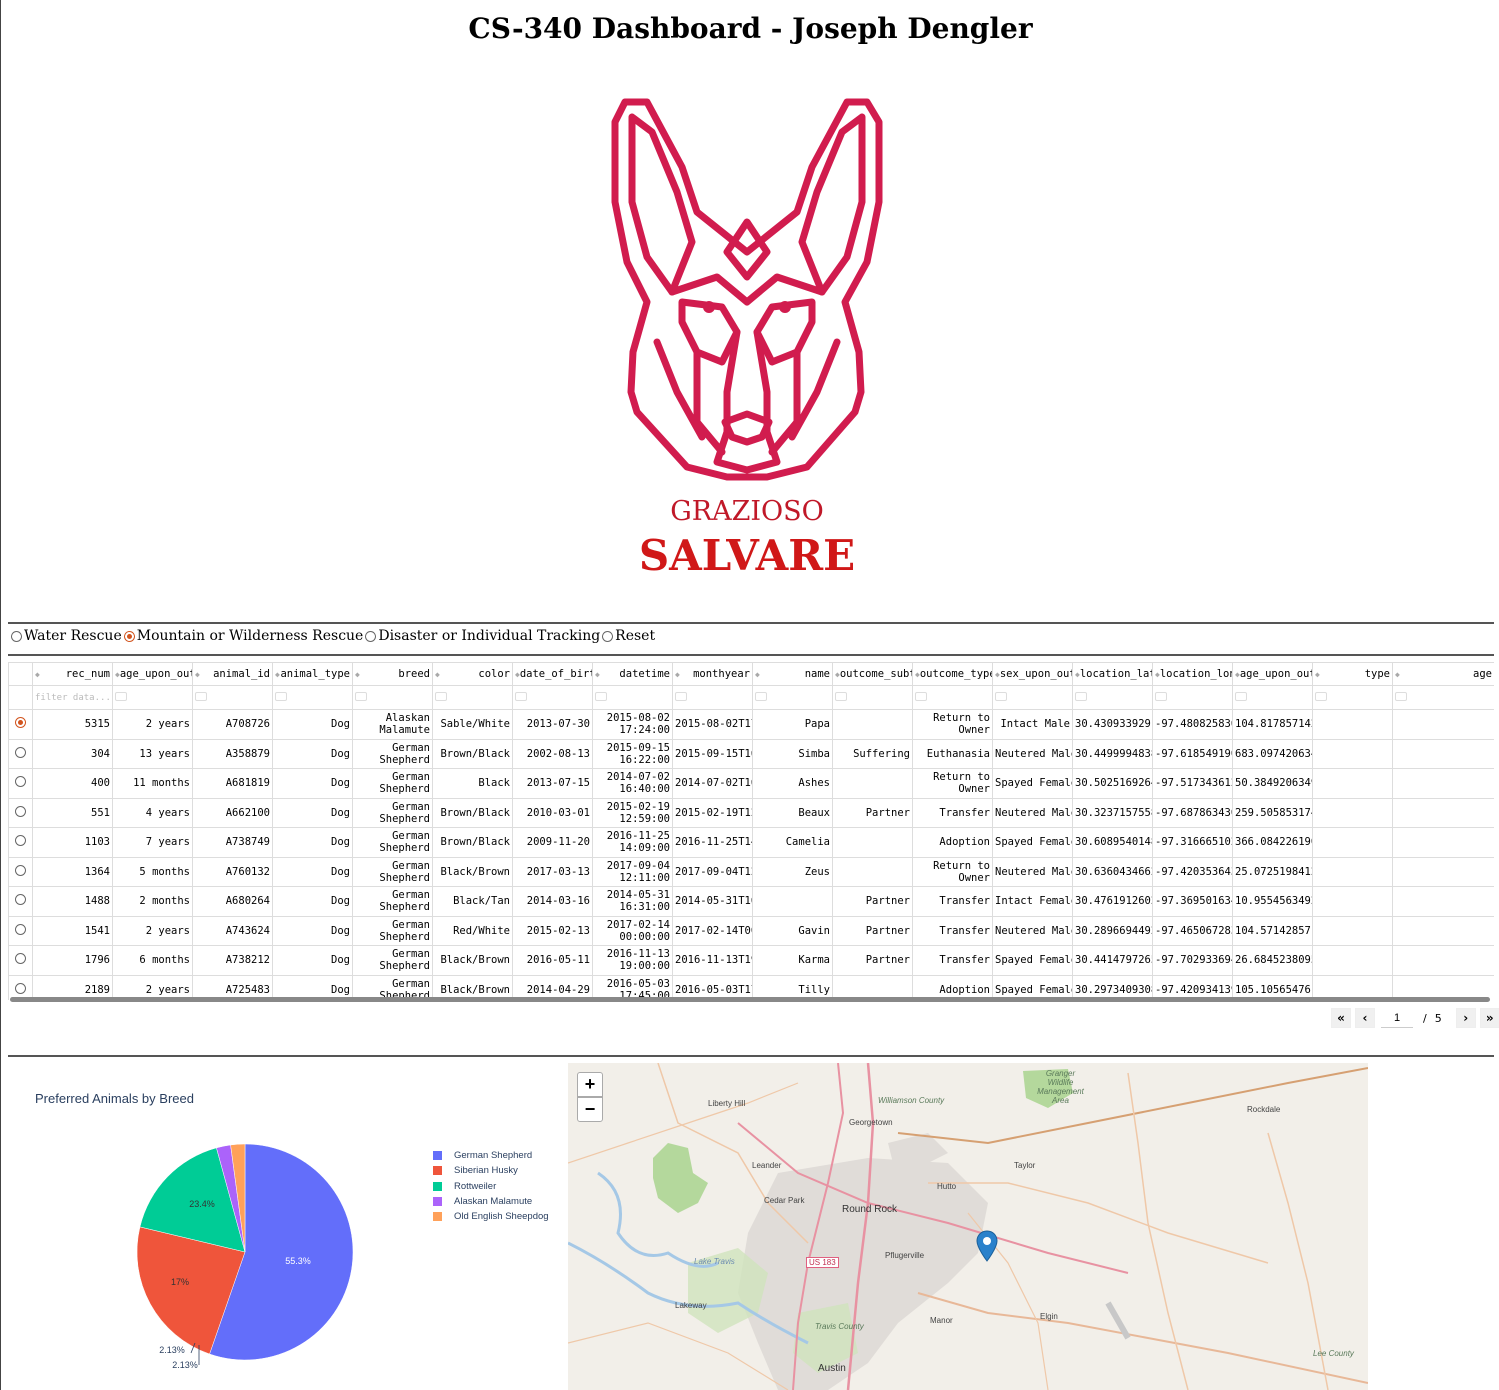  I want to click on map-marker-icon, so click(987, 1246).